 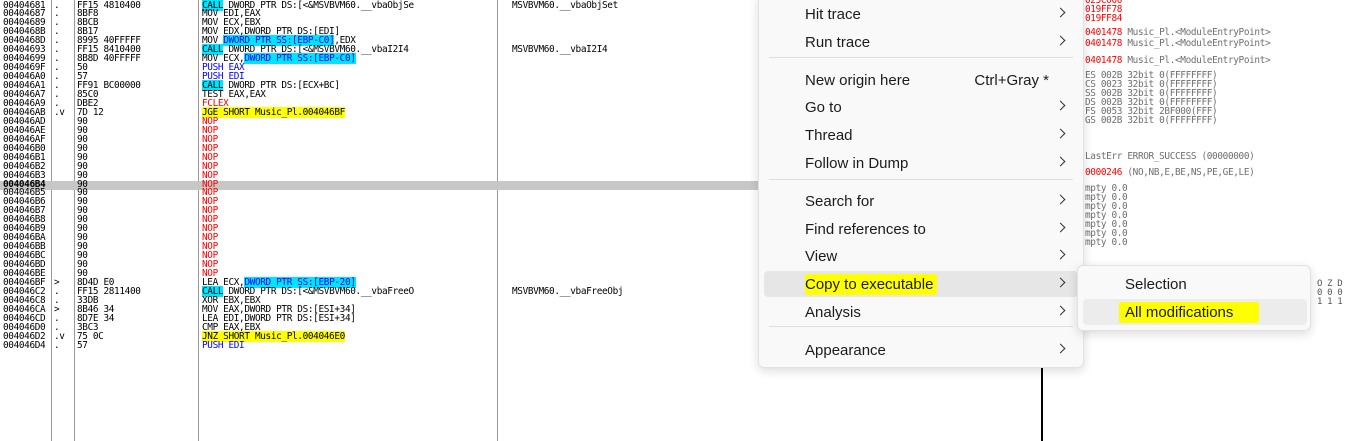 What do you see at coordinates (833, 14) in the screenshot?
I see `menu-item-label: Hit trace` at bounding box center [833, 14].